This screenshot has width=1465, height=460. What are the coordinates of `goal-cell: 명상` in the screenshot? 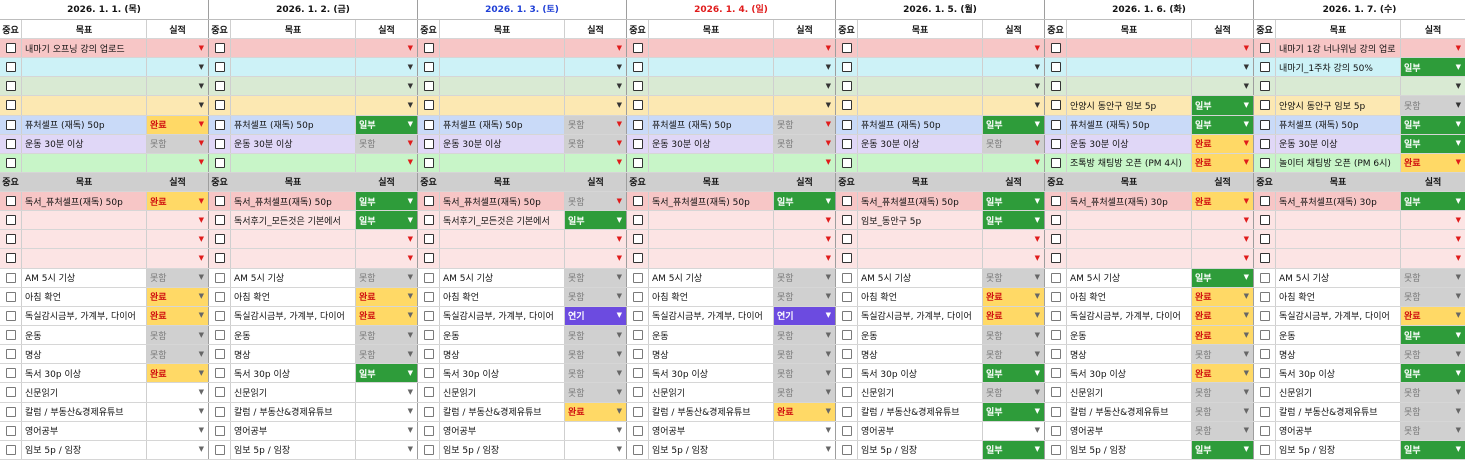 It's located at (293, 354).